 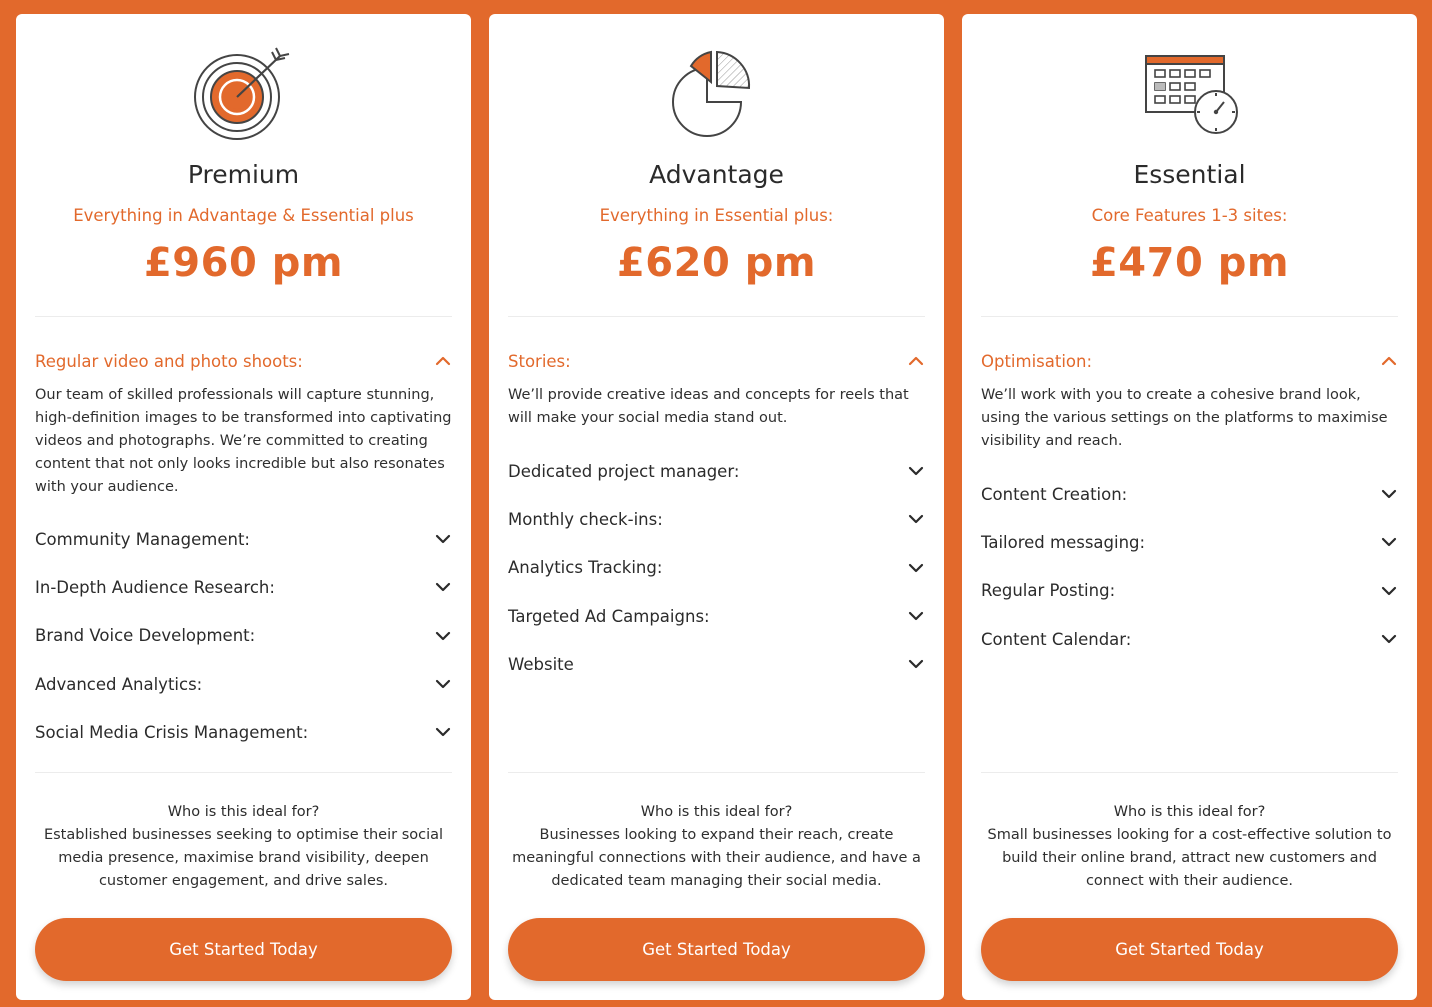 What do you see at coordinates (1048, 591) in the screenshot?
I see `accordion-item-label: Regular Posting:` at bounding box center [1048, 591].